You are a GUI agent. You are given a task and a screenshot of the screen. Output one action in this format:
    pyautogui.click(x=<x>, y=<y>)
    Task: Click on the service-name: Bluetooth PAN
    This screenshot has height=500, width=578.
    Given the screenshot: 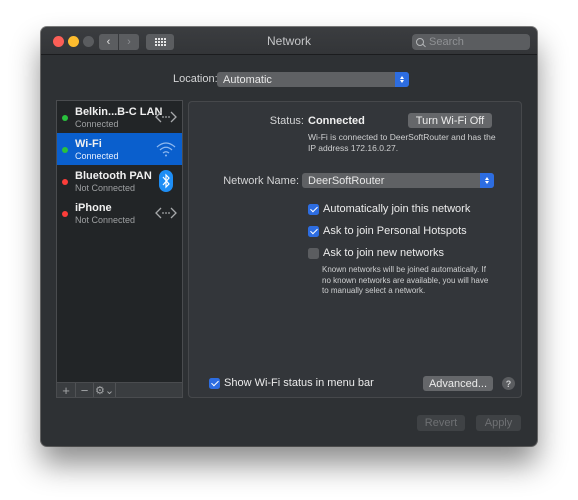 What is the action you would take?
    pyautogui.click(x=113, y=176)
    